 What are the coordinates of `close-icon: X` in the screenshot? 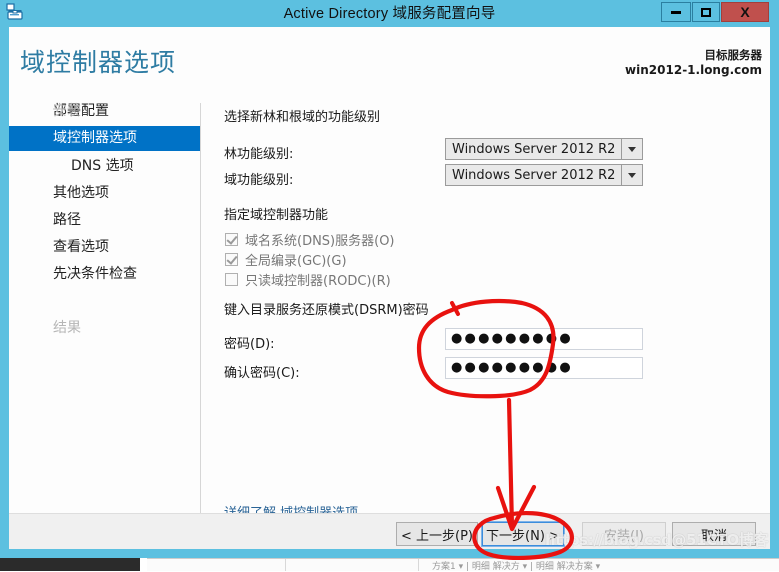 It's located at (745, 12).